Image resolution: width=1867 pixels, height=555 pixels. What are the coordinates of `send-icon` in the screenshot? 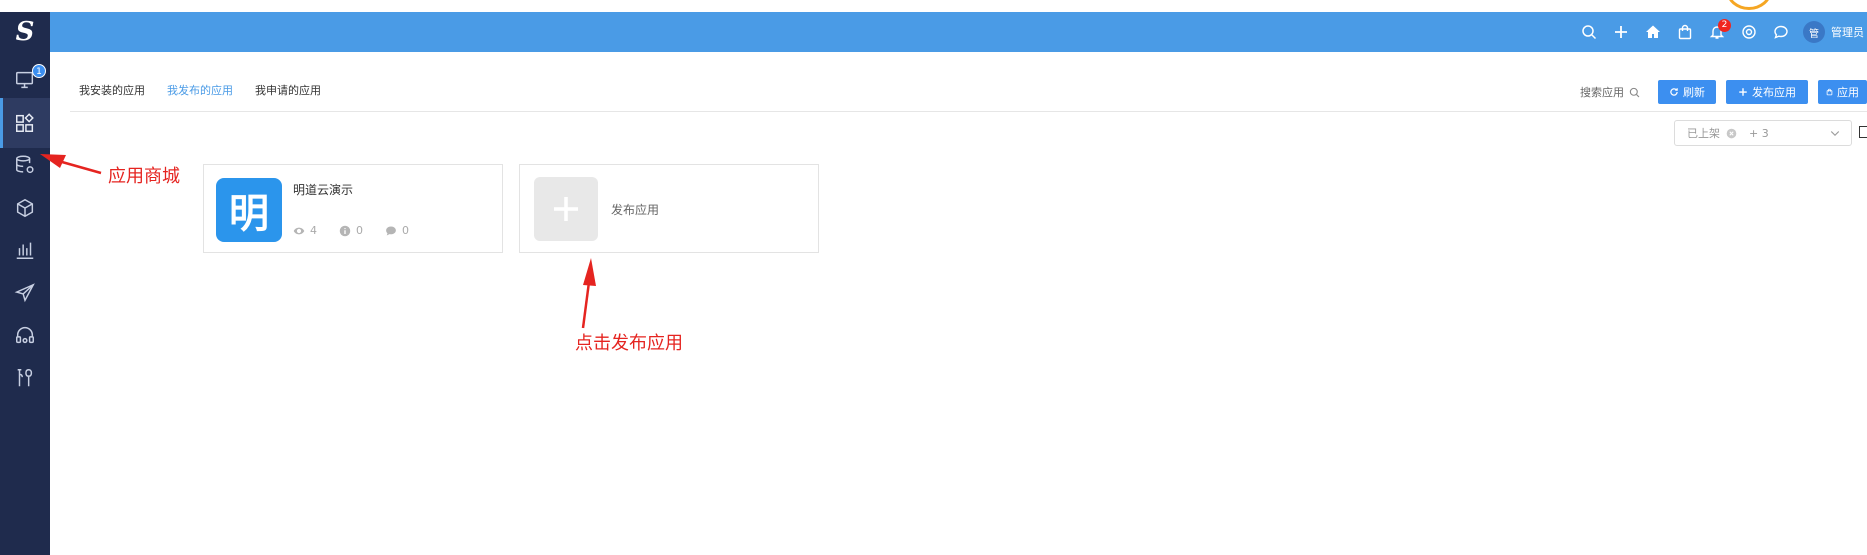 It's located at (24, 293).